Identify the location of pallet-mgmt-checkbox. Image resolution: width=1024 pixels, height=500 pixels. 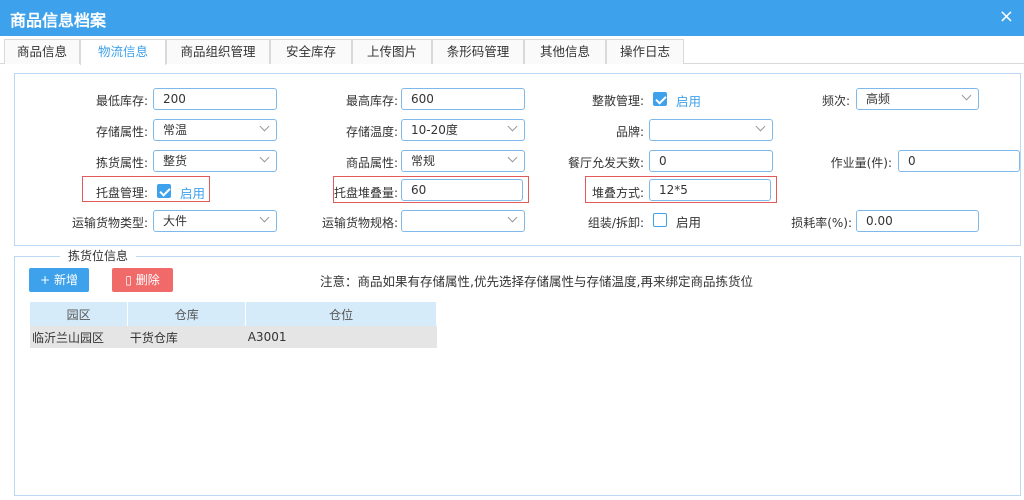
(164, 191).